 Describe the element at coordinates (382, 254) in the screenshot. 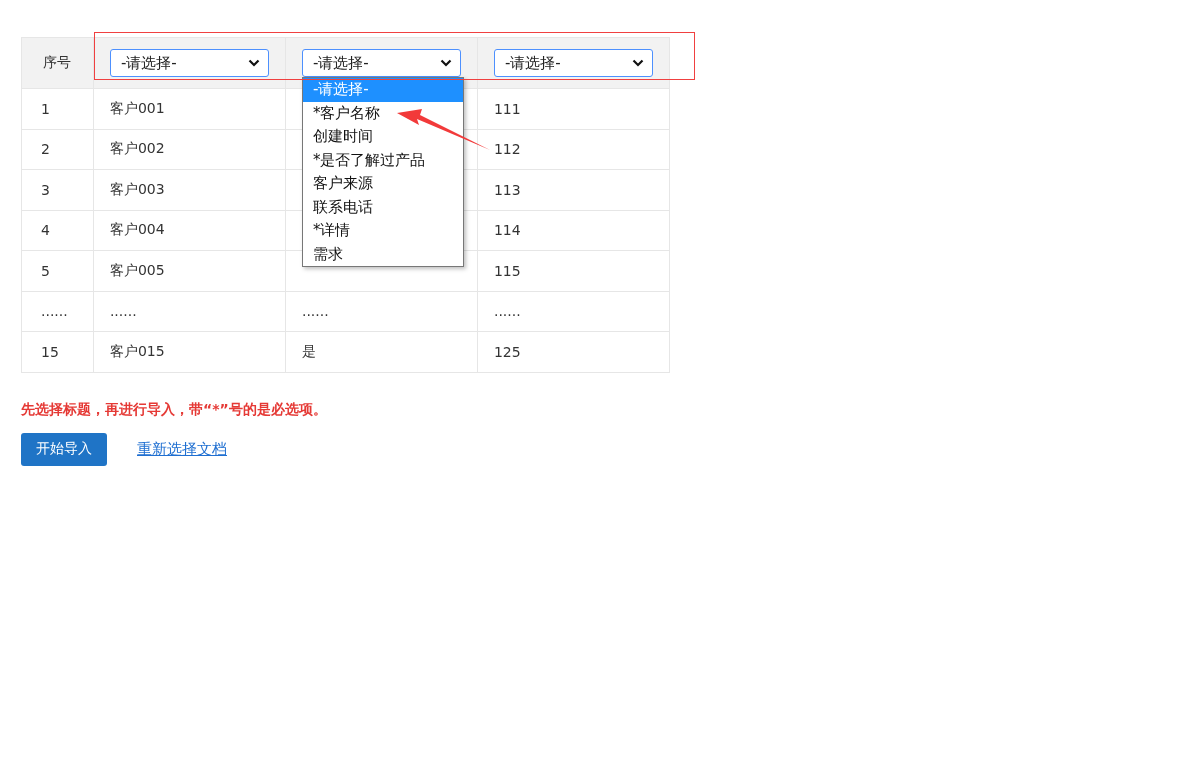

I see `dropdown-option: 需求` at that location.